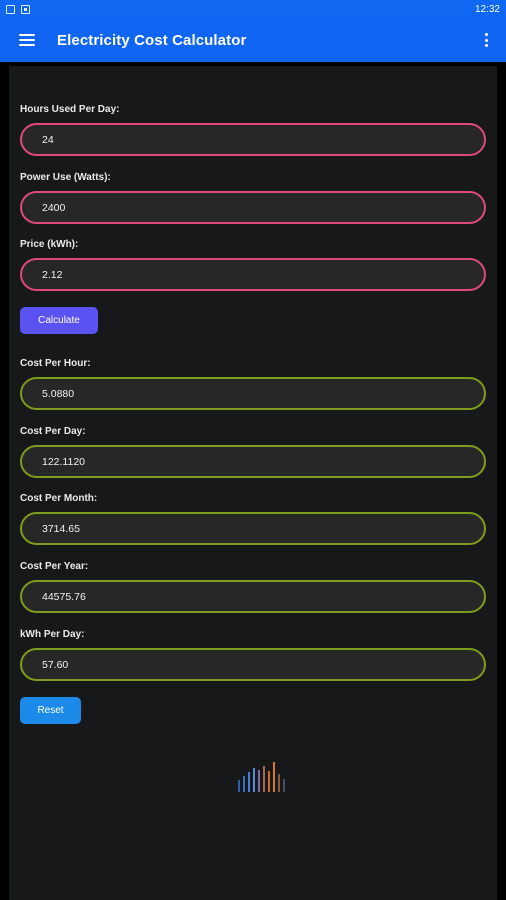  I want to click on status-bar: 12:32, so click(253, 9).